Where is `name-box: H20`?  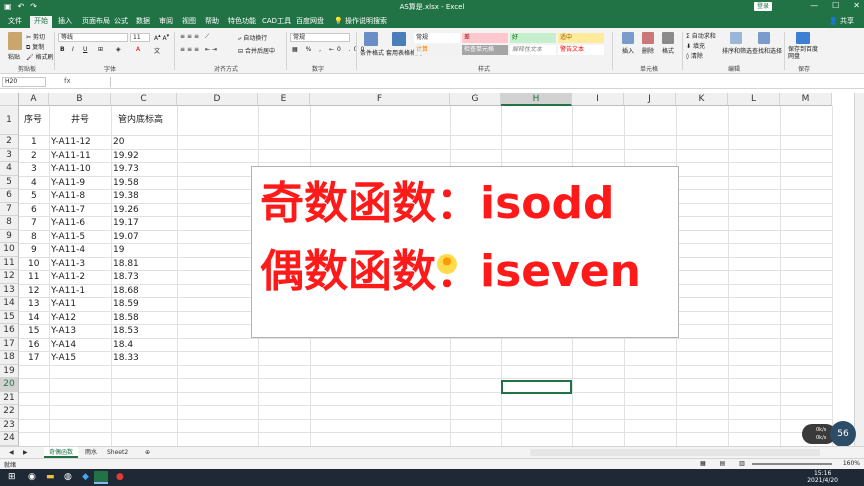
name-box: H20 is located at coordinates (24, 82).